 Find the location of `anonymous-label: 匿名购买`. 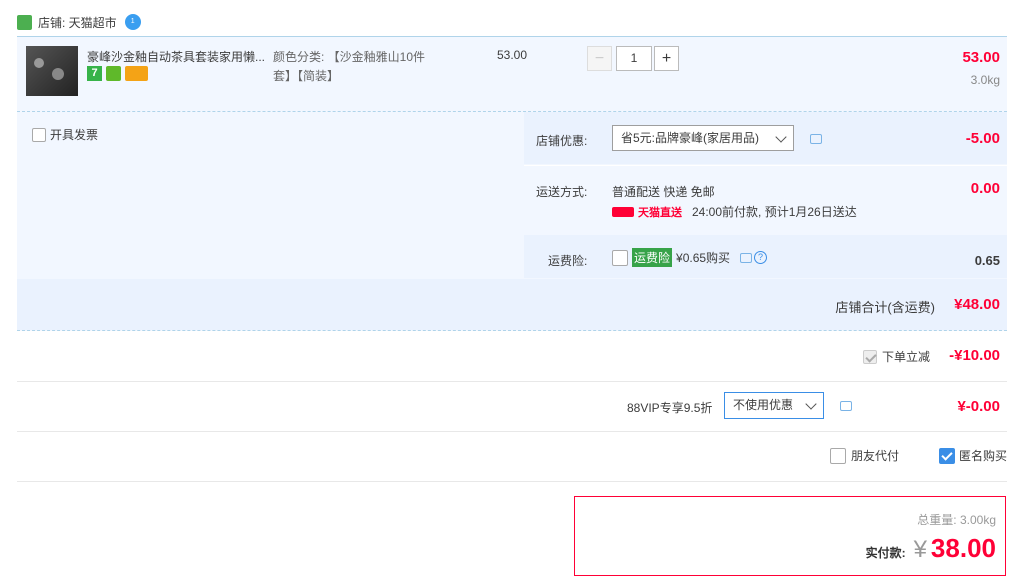

anonymous-label: 匿名购买 is located at coordinates (983, 456).